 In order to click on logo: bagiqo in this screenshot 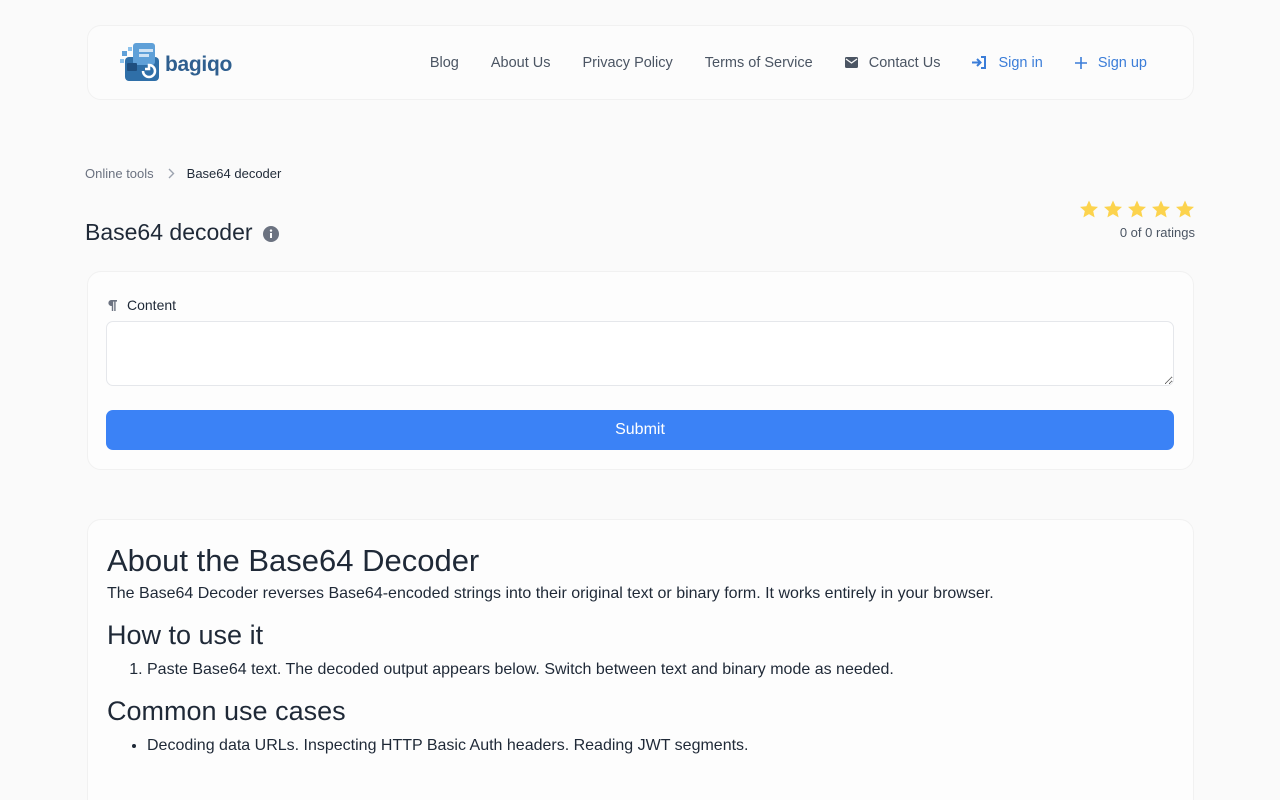, I will do `click(175, 64)`.